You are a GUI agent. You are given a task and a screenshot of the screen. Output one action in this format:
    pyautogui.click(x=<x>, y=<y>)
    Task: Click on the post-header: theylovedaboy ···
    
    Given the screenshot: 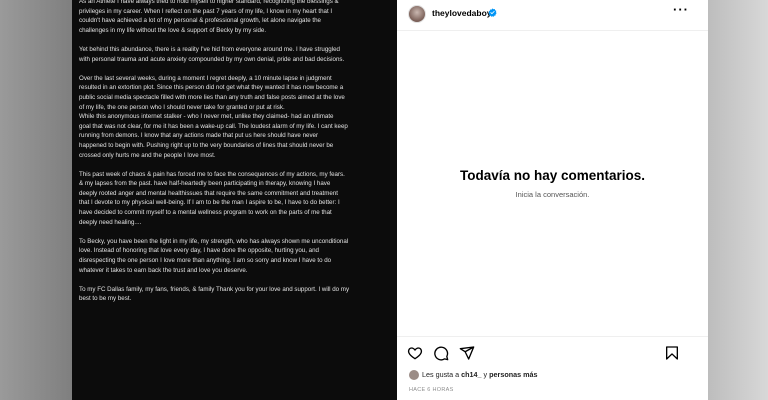 What is the action you would take?
    pyautogui.click(x=552, y=15)
    